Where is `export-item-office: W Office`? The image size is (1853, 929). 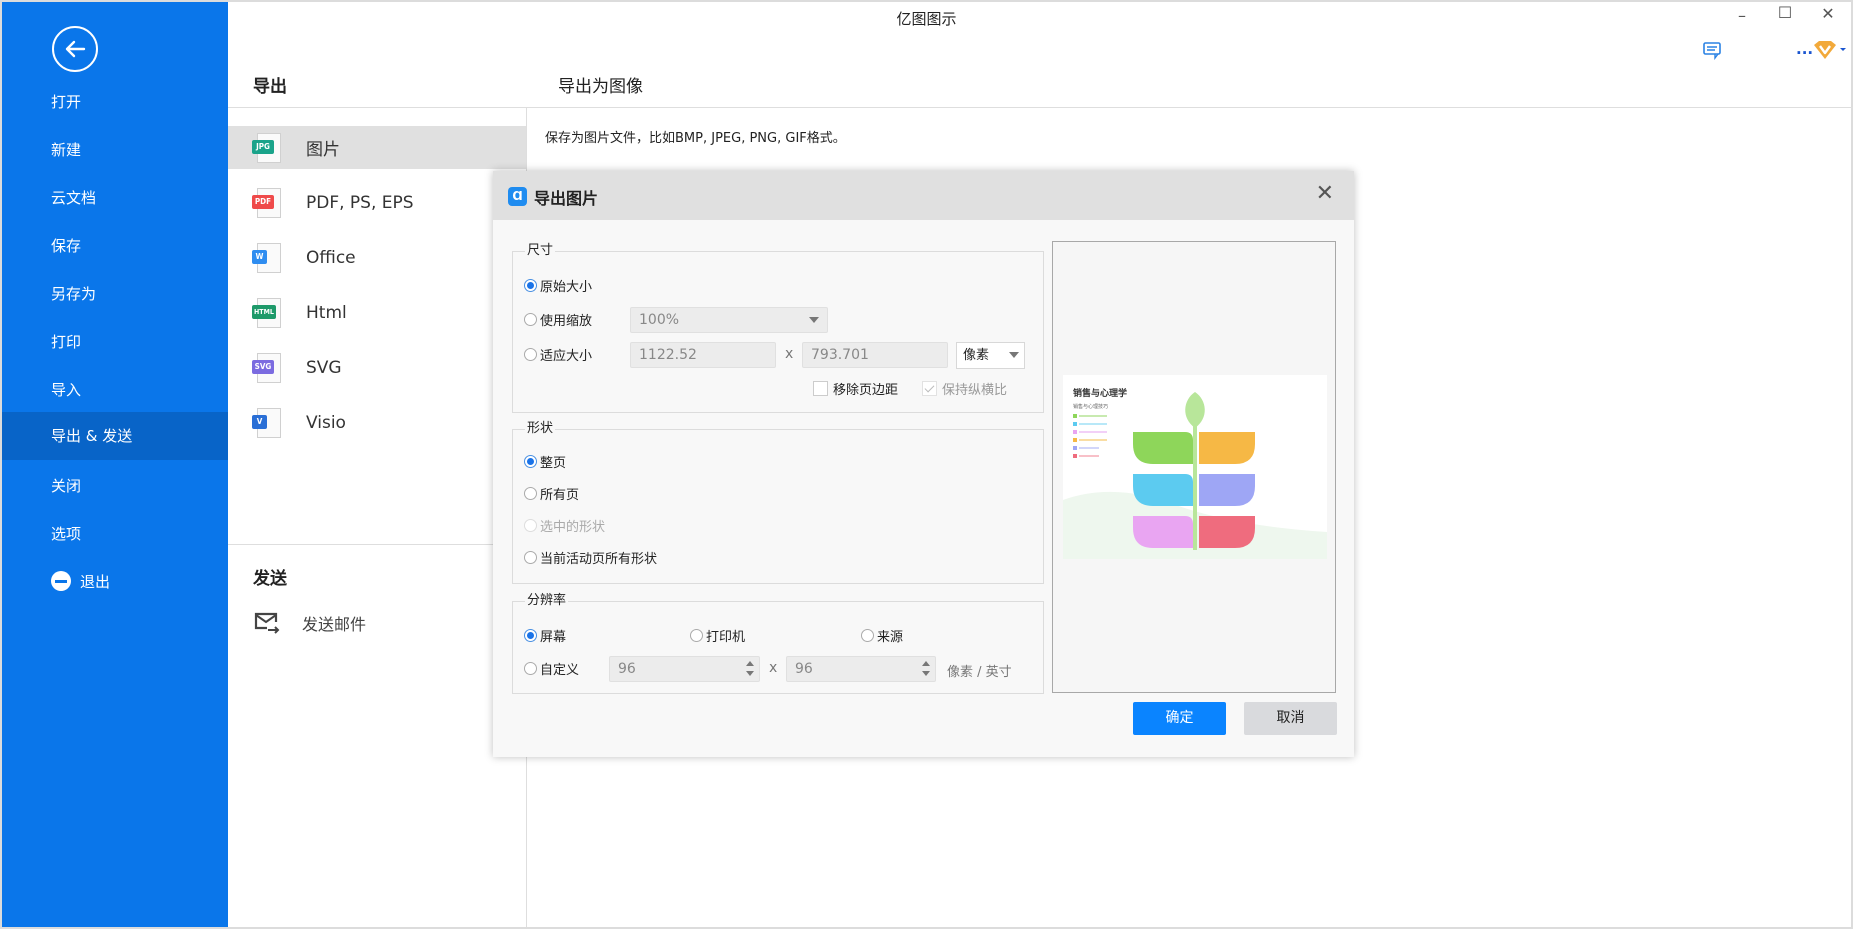
export-item-office: W Office is located at coordinates (377, 257).